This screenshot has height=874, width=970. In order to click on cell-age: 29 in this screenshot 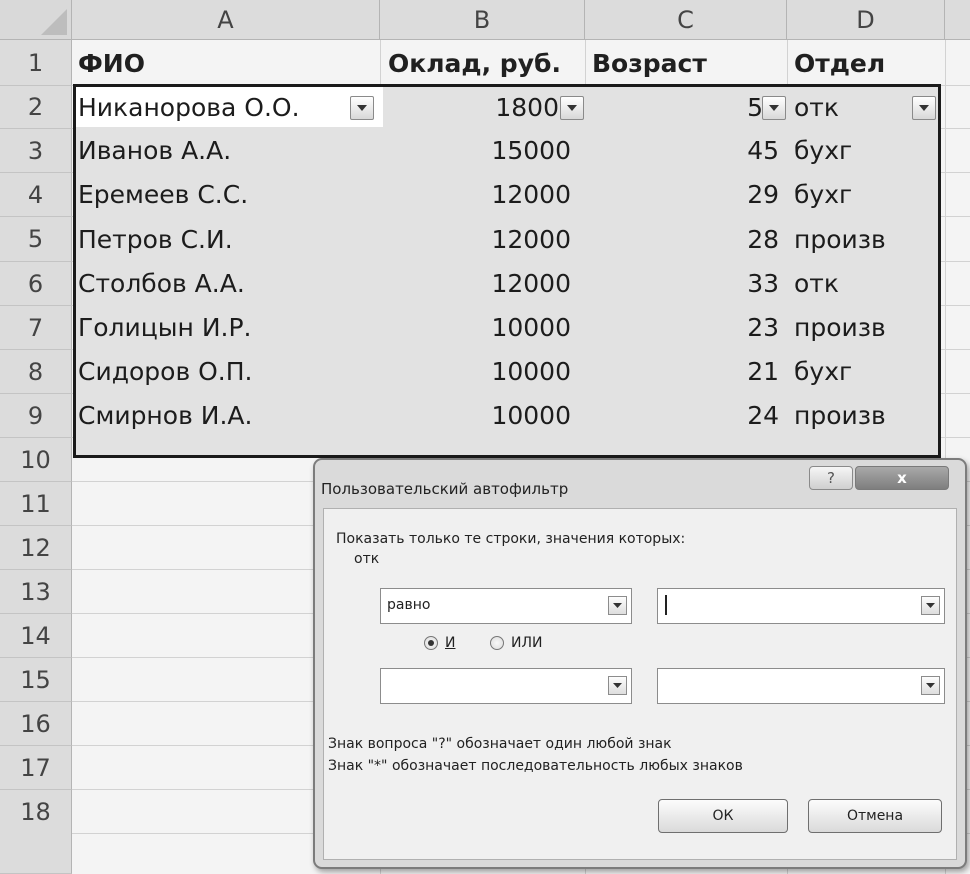, I will do `click(685, 194)`.